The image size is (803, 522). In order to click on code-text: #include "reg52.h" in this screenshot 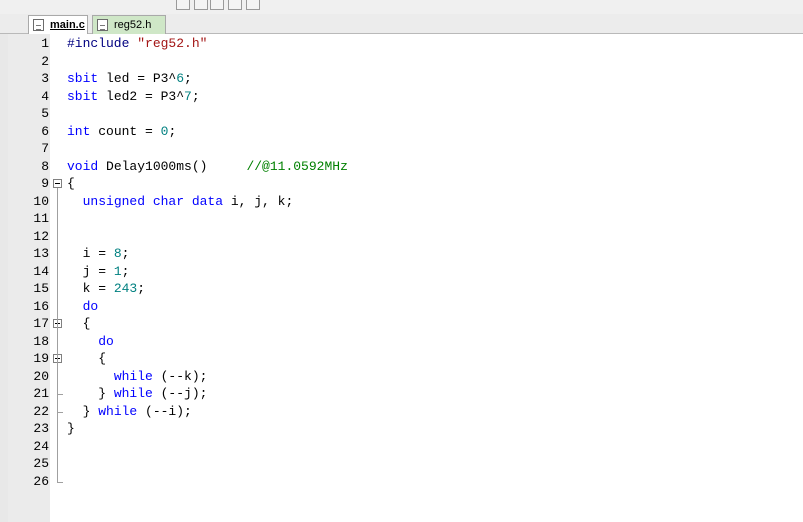, I will do `click(137, 43)`.